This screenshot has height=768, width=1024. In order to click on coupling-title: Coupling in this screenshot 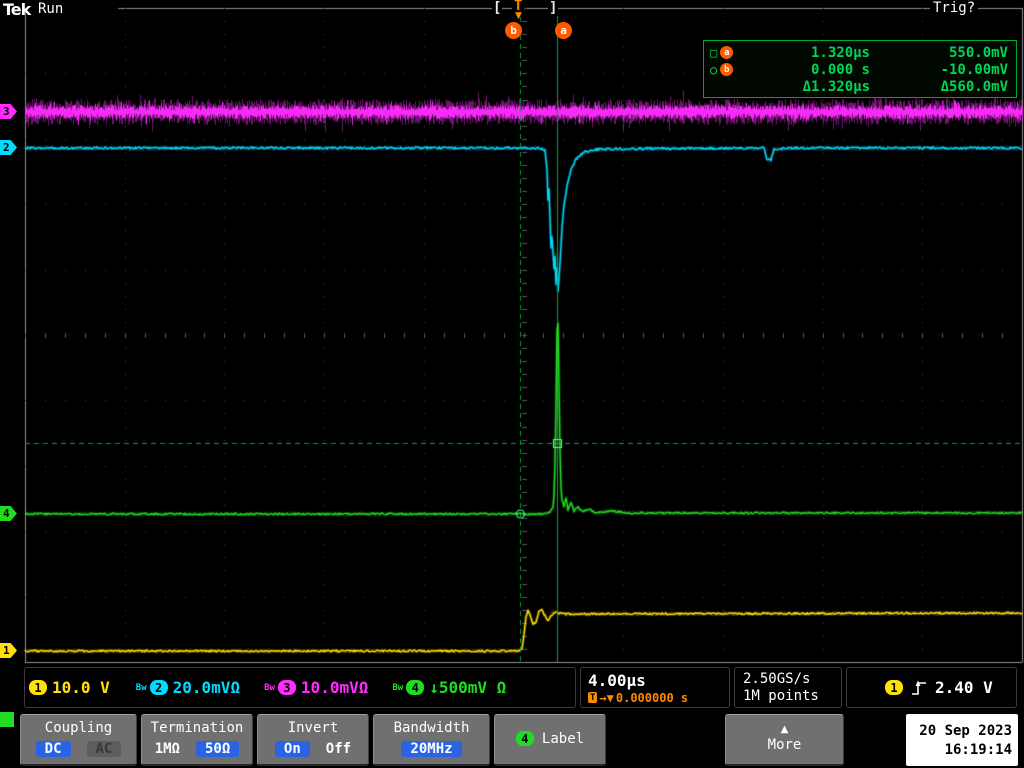, I will do `click(78, 728)`.